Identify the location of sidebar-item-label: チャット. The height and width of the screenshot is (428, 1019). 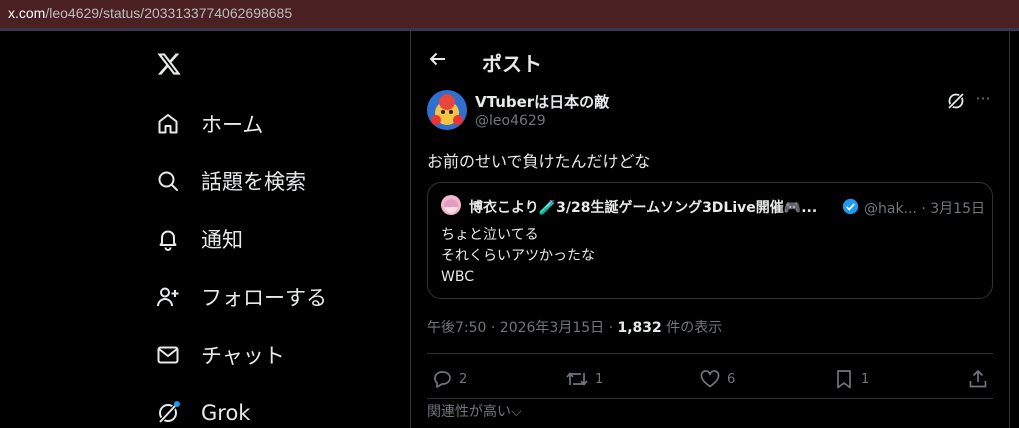
(243, 356).